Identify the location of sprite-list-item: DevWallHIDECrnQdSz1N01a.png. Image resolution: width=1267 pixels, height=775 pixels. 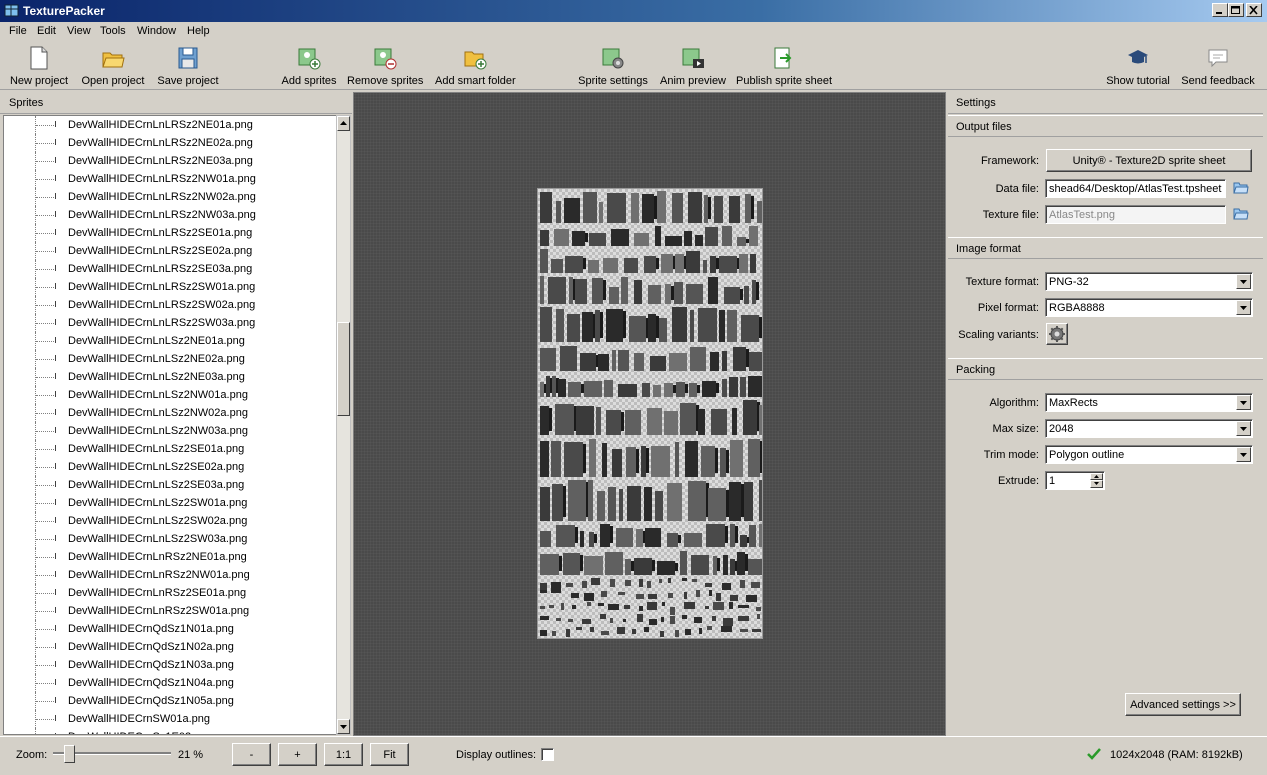
(170, 629).